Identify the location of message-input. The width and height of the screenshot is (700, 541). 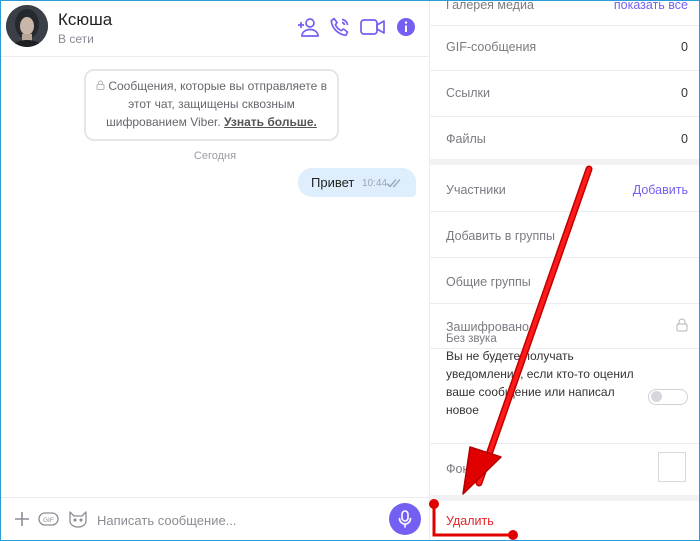
(237, 520).